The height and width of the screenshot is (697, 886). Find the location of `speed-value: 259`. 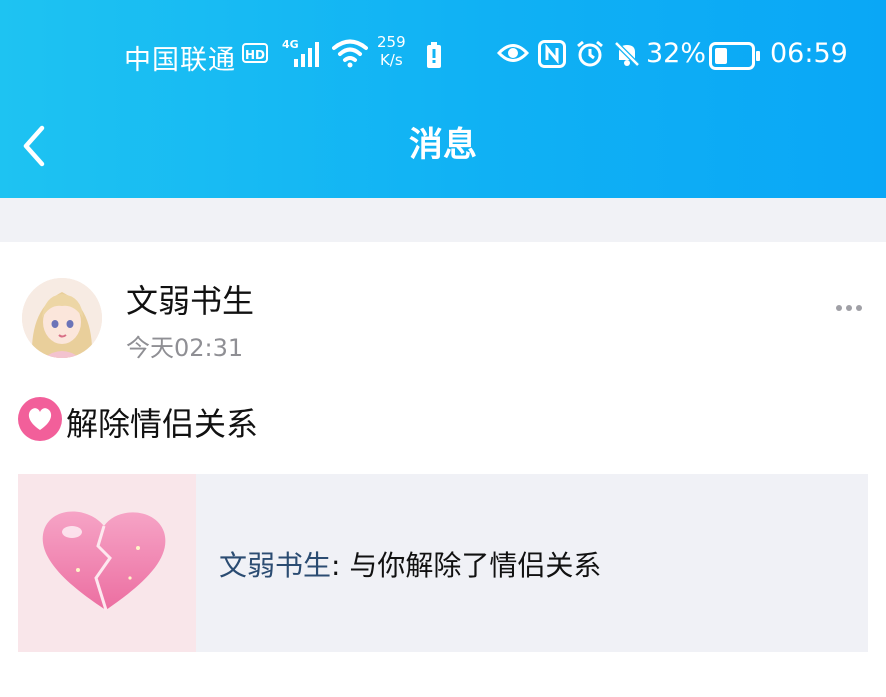

speed-value: 259 is located at coordinates (391, 42).